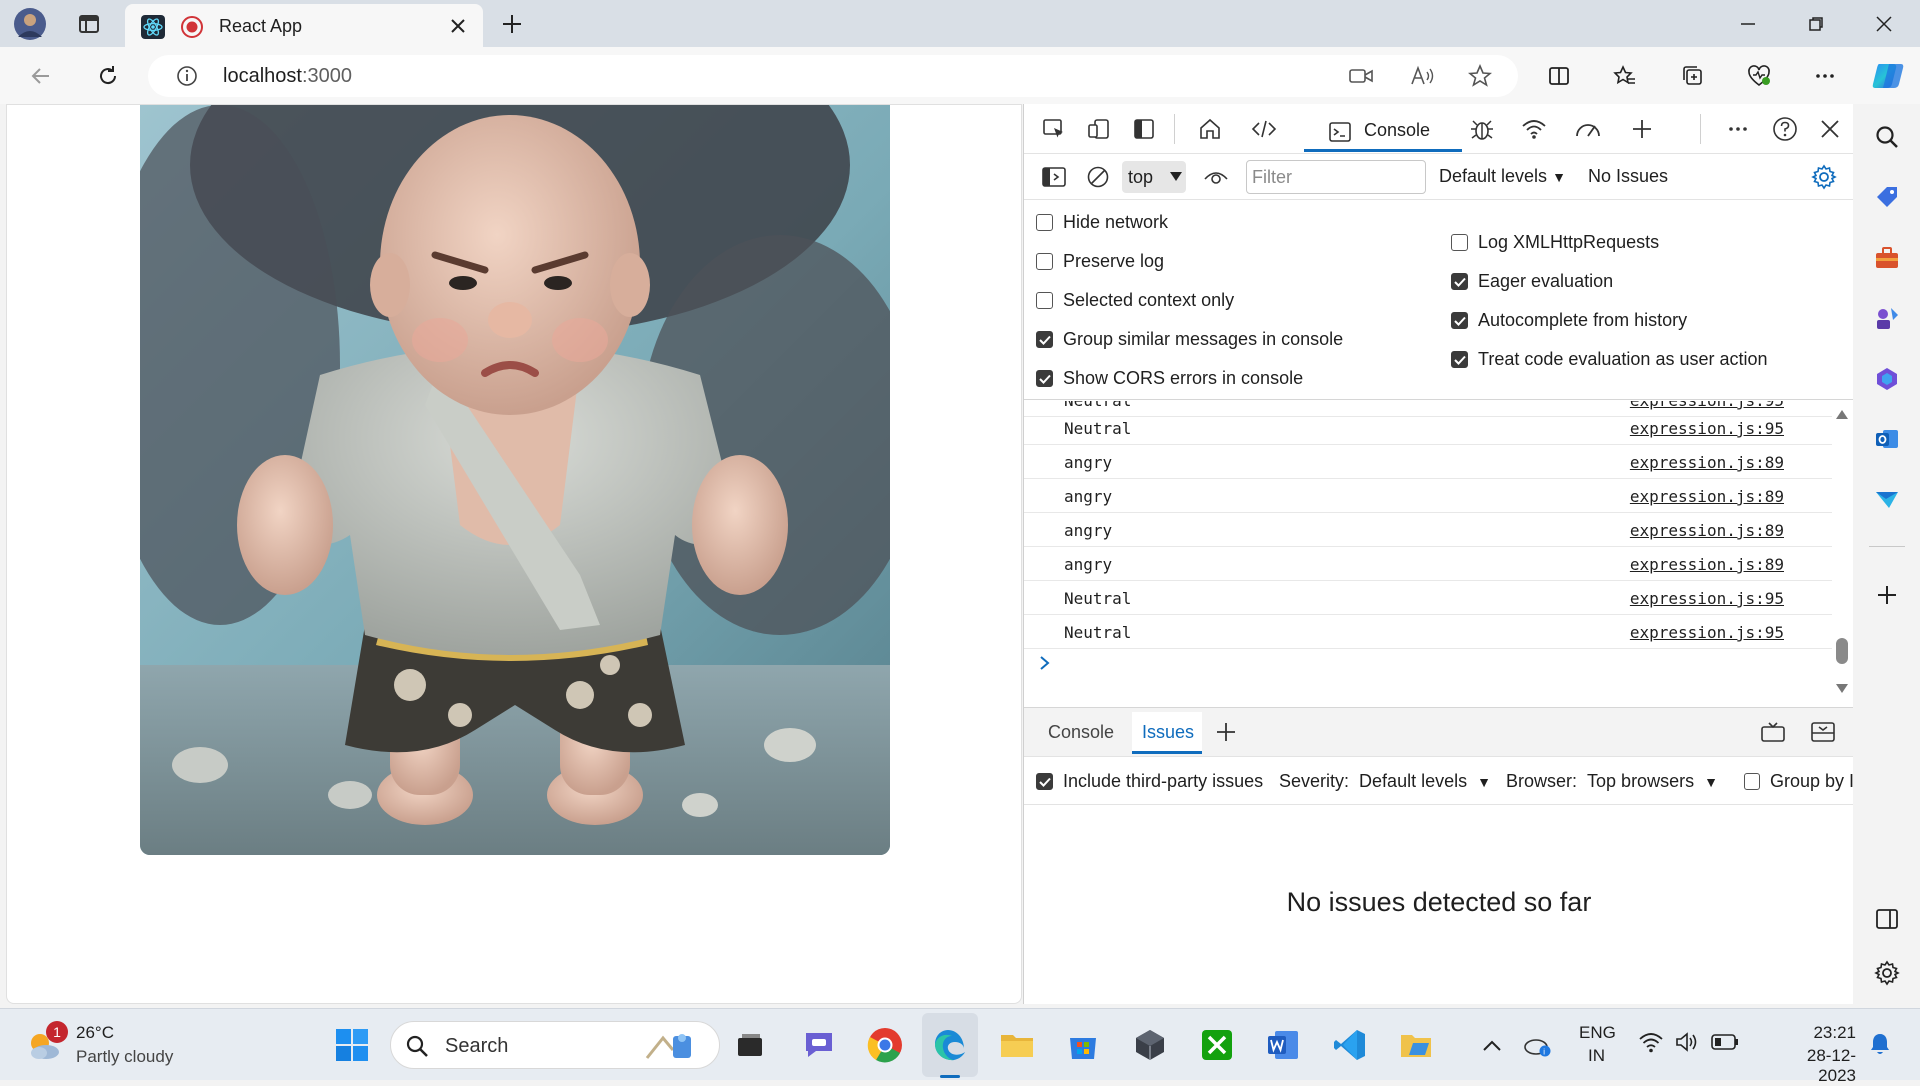 Image resolution: width=1920 pixels, height=1086 pixels. I want to click on setting-show-cors-errors: Show CORS errors in console, so click(1169, 378).